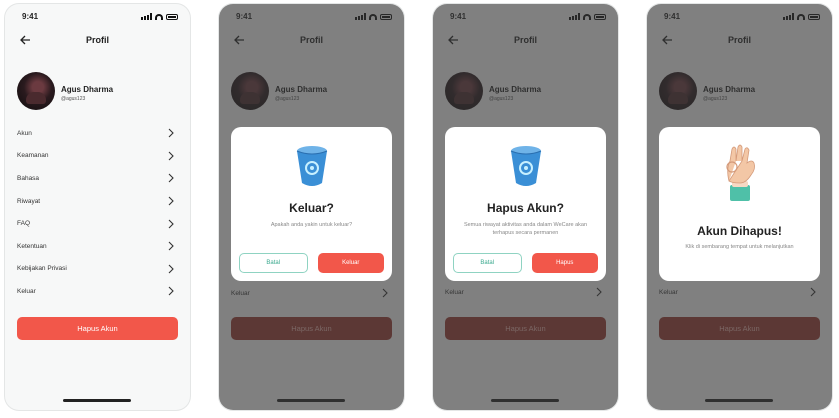  What do you see at coordinates (42, 269) in the screenshot?
I see `menu-item-label: Kebijakan Privasi` at bounding box center [42, 269].